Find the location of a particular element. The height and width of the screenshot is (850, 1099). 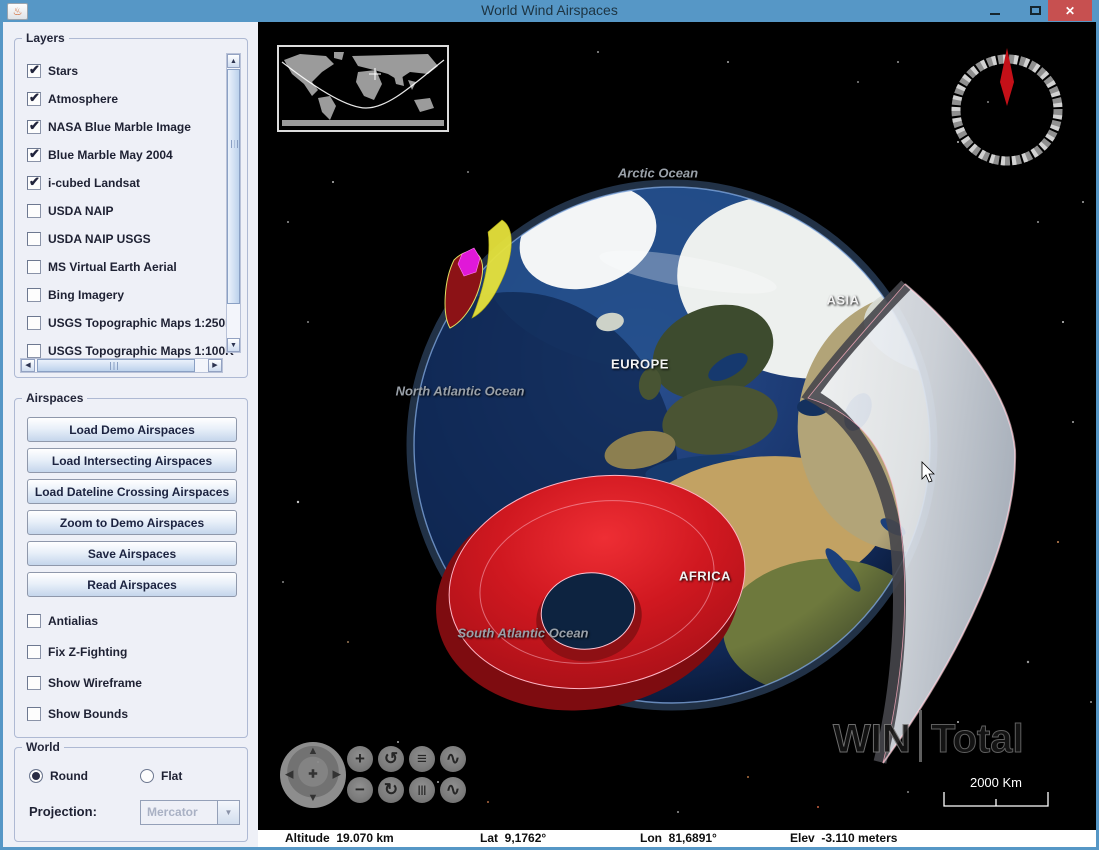

option-row-fix-z-fighting: Fix Z-Fighting is located at coordinates (77, 652).